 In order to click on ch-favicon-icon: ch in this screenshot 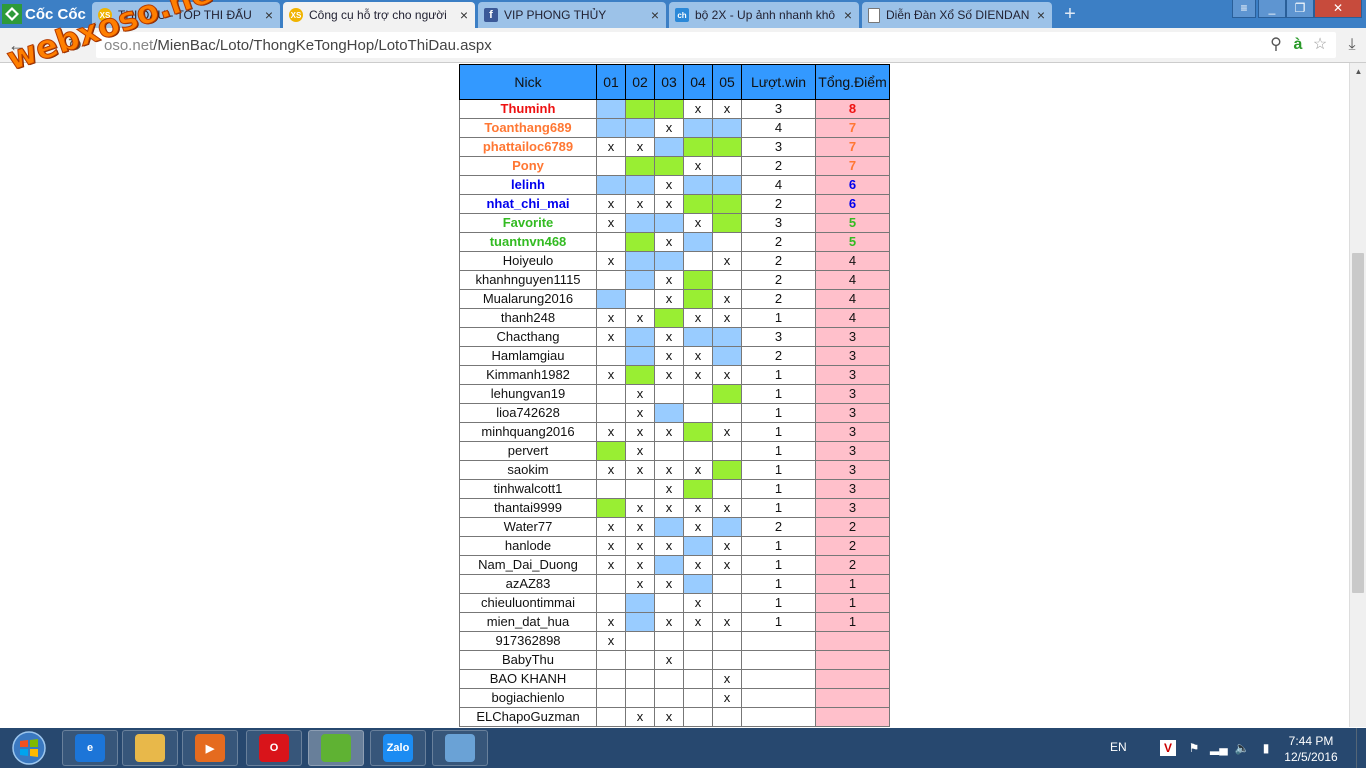, I will do `click(682, 15)`.